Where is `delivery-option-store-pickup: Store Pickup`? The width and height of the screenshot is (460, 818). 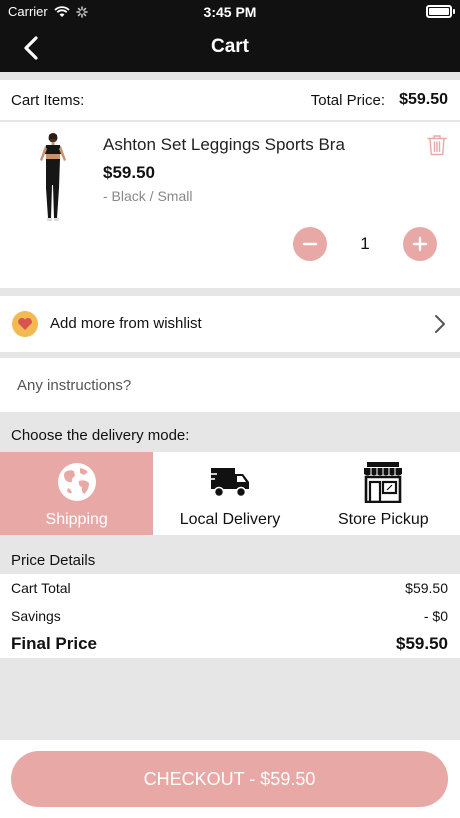 delivery-option-store-pickup: Store Pickup is located at coordinates (383, 493).